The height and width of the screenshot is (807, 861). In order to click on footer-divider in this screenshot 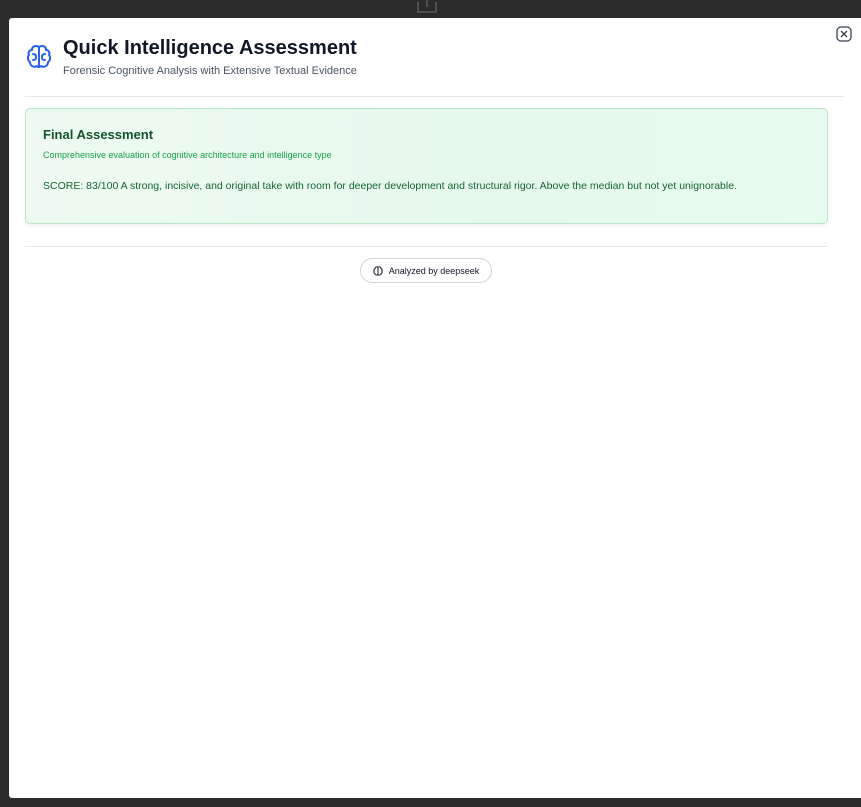, I will do `click(426, 246)`.